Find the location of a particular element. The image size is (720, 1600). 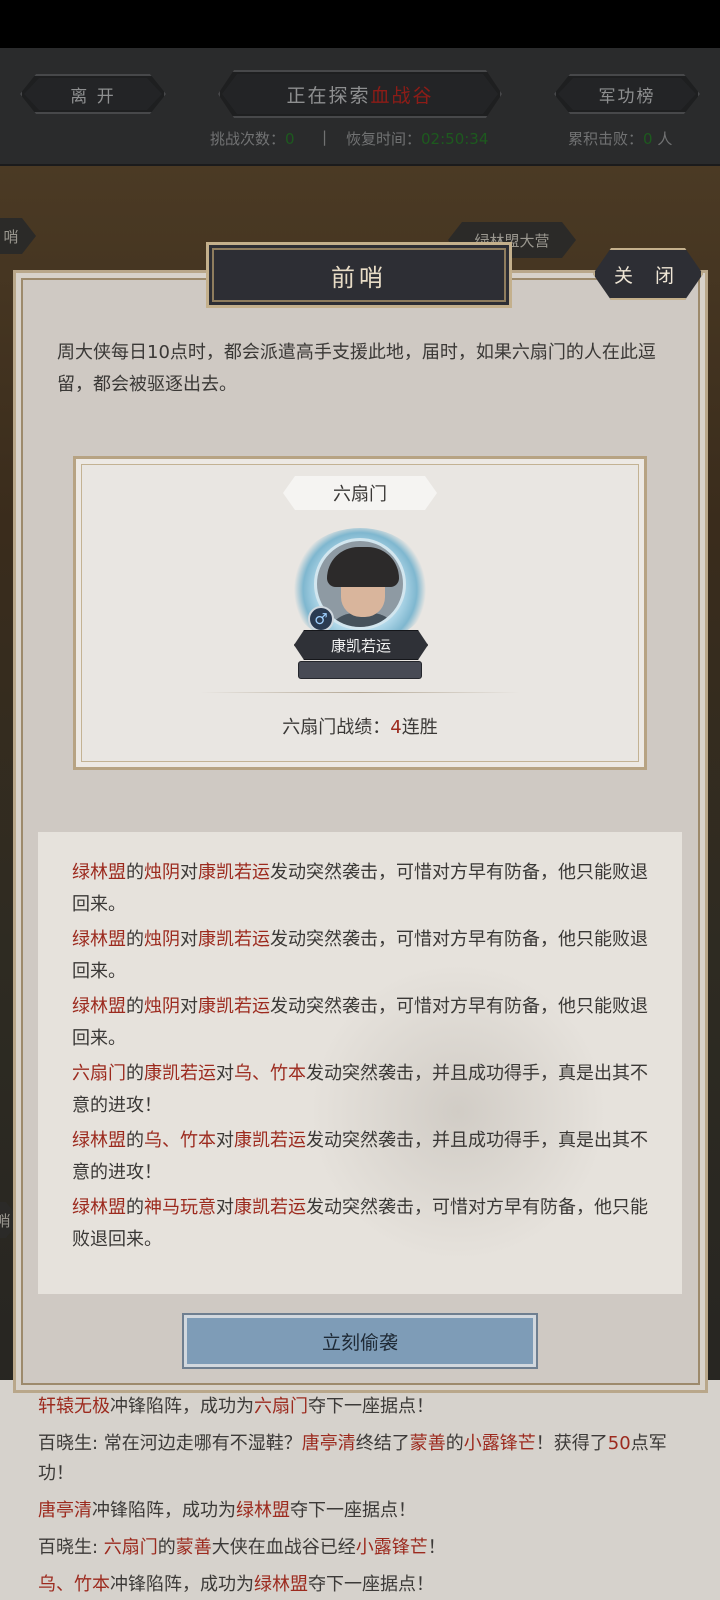

dialog-title-plate: 前哨 is located at coordinates (359, 275).